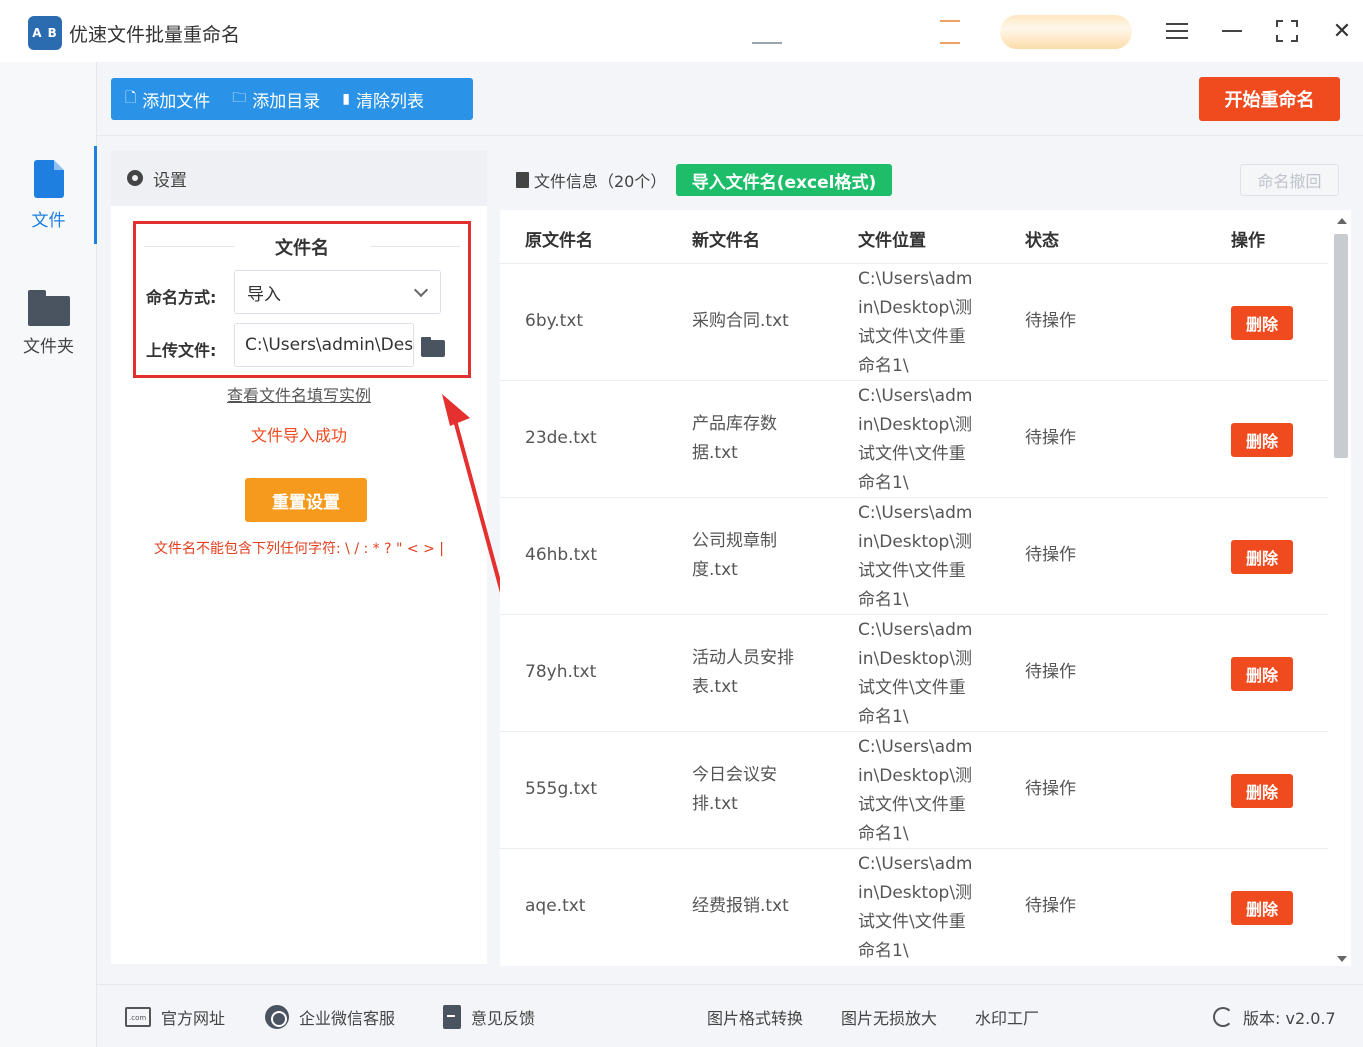  What do you see at coordinates (48, 554) in the screenshot?
I see `left-nav: 文件 文件夹` at bounding box center [48, 554].